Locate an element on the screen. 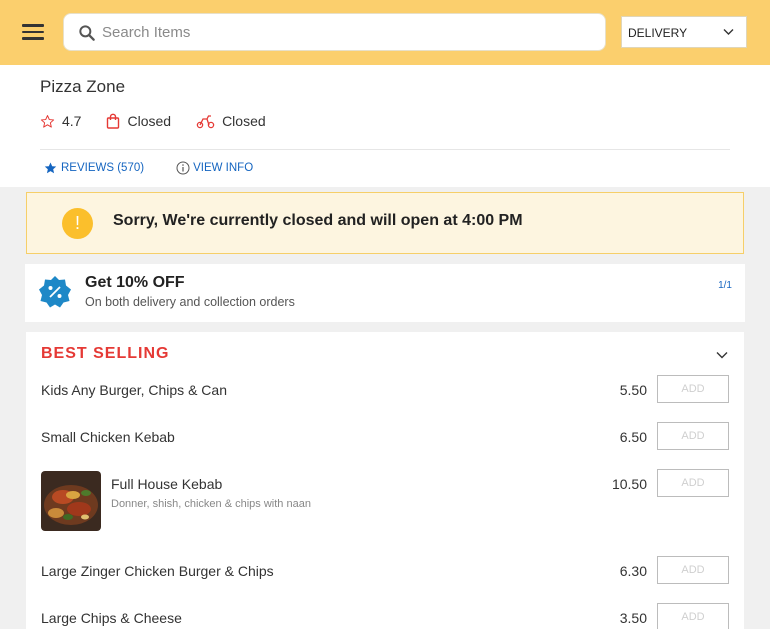 The height and width of the screenshot is (629, 770). info-icon is located at coordinates (183, 168).